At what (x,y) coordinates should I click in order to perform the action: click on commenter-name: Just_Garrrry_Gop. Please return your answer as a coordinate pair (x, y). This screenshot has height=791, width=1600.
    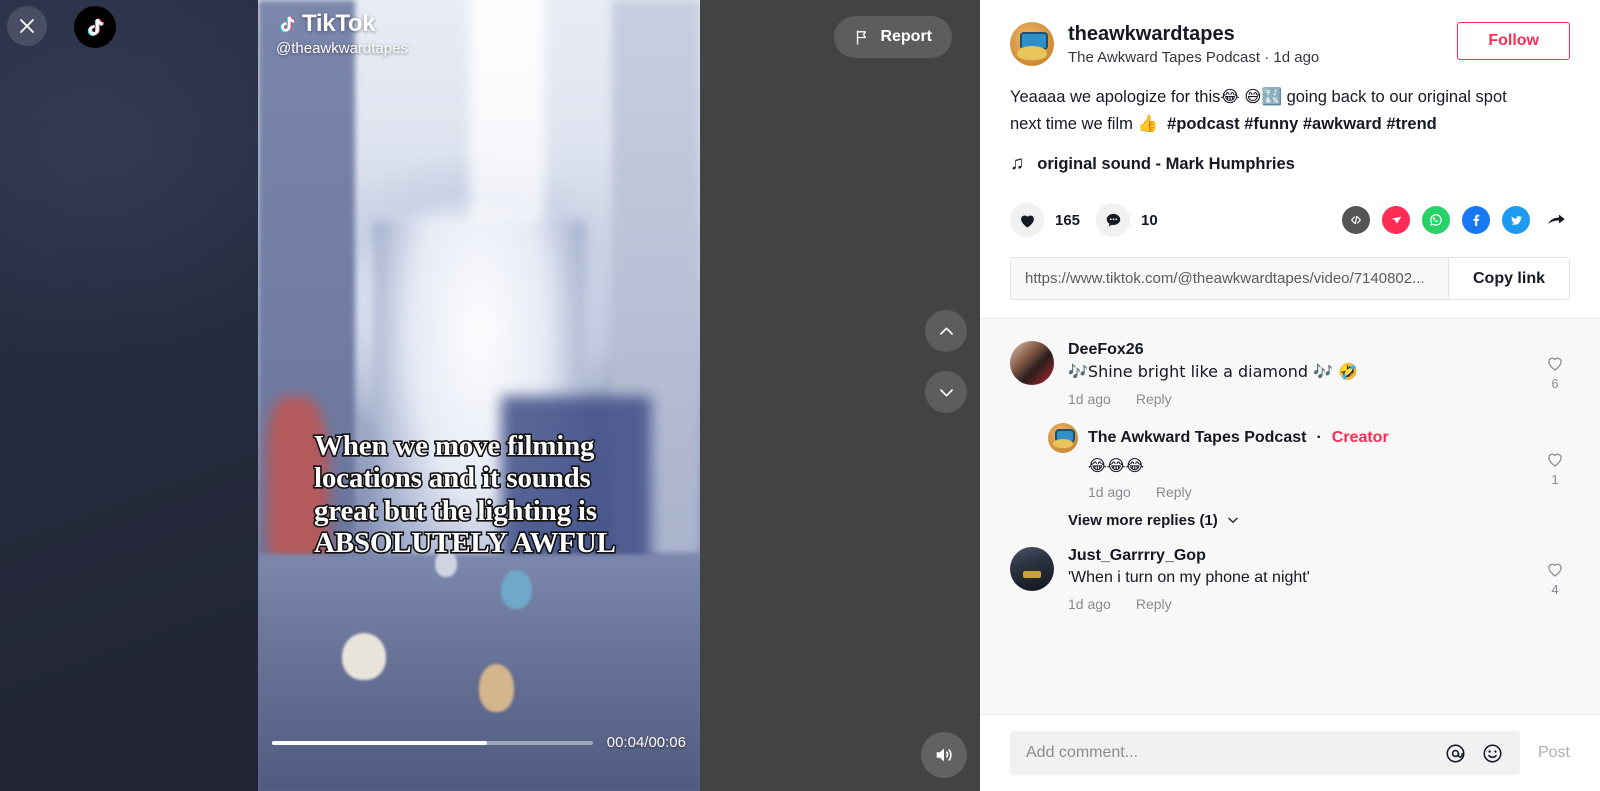
    Looking at the image, I should click on (1297, 556).